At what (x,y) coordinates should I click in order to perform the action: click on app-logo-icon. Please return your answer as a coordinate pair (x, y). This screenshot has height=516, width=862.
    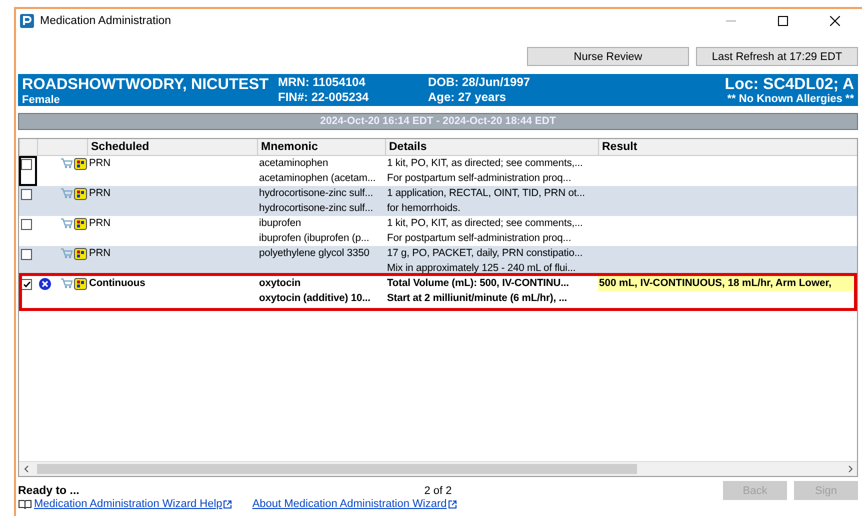
    Looking at the image, I should click on (27, 21).